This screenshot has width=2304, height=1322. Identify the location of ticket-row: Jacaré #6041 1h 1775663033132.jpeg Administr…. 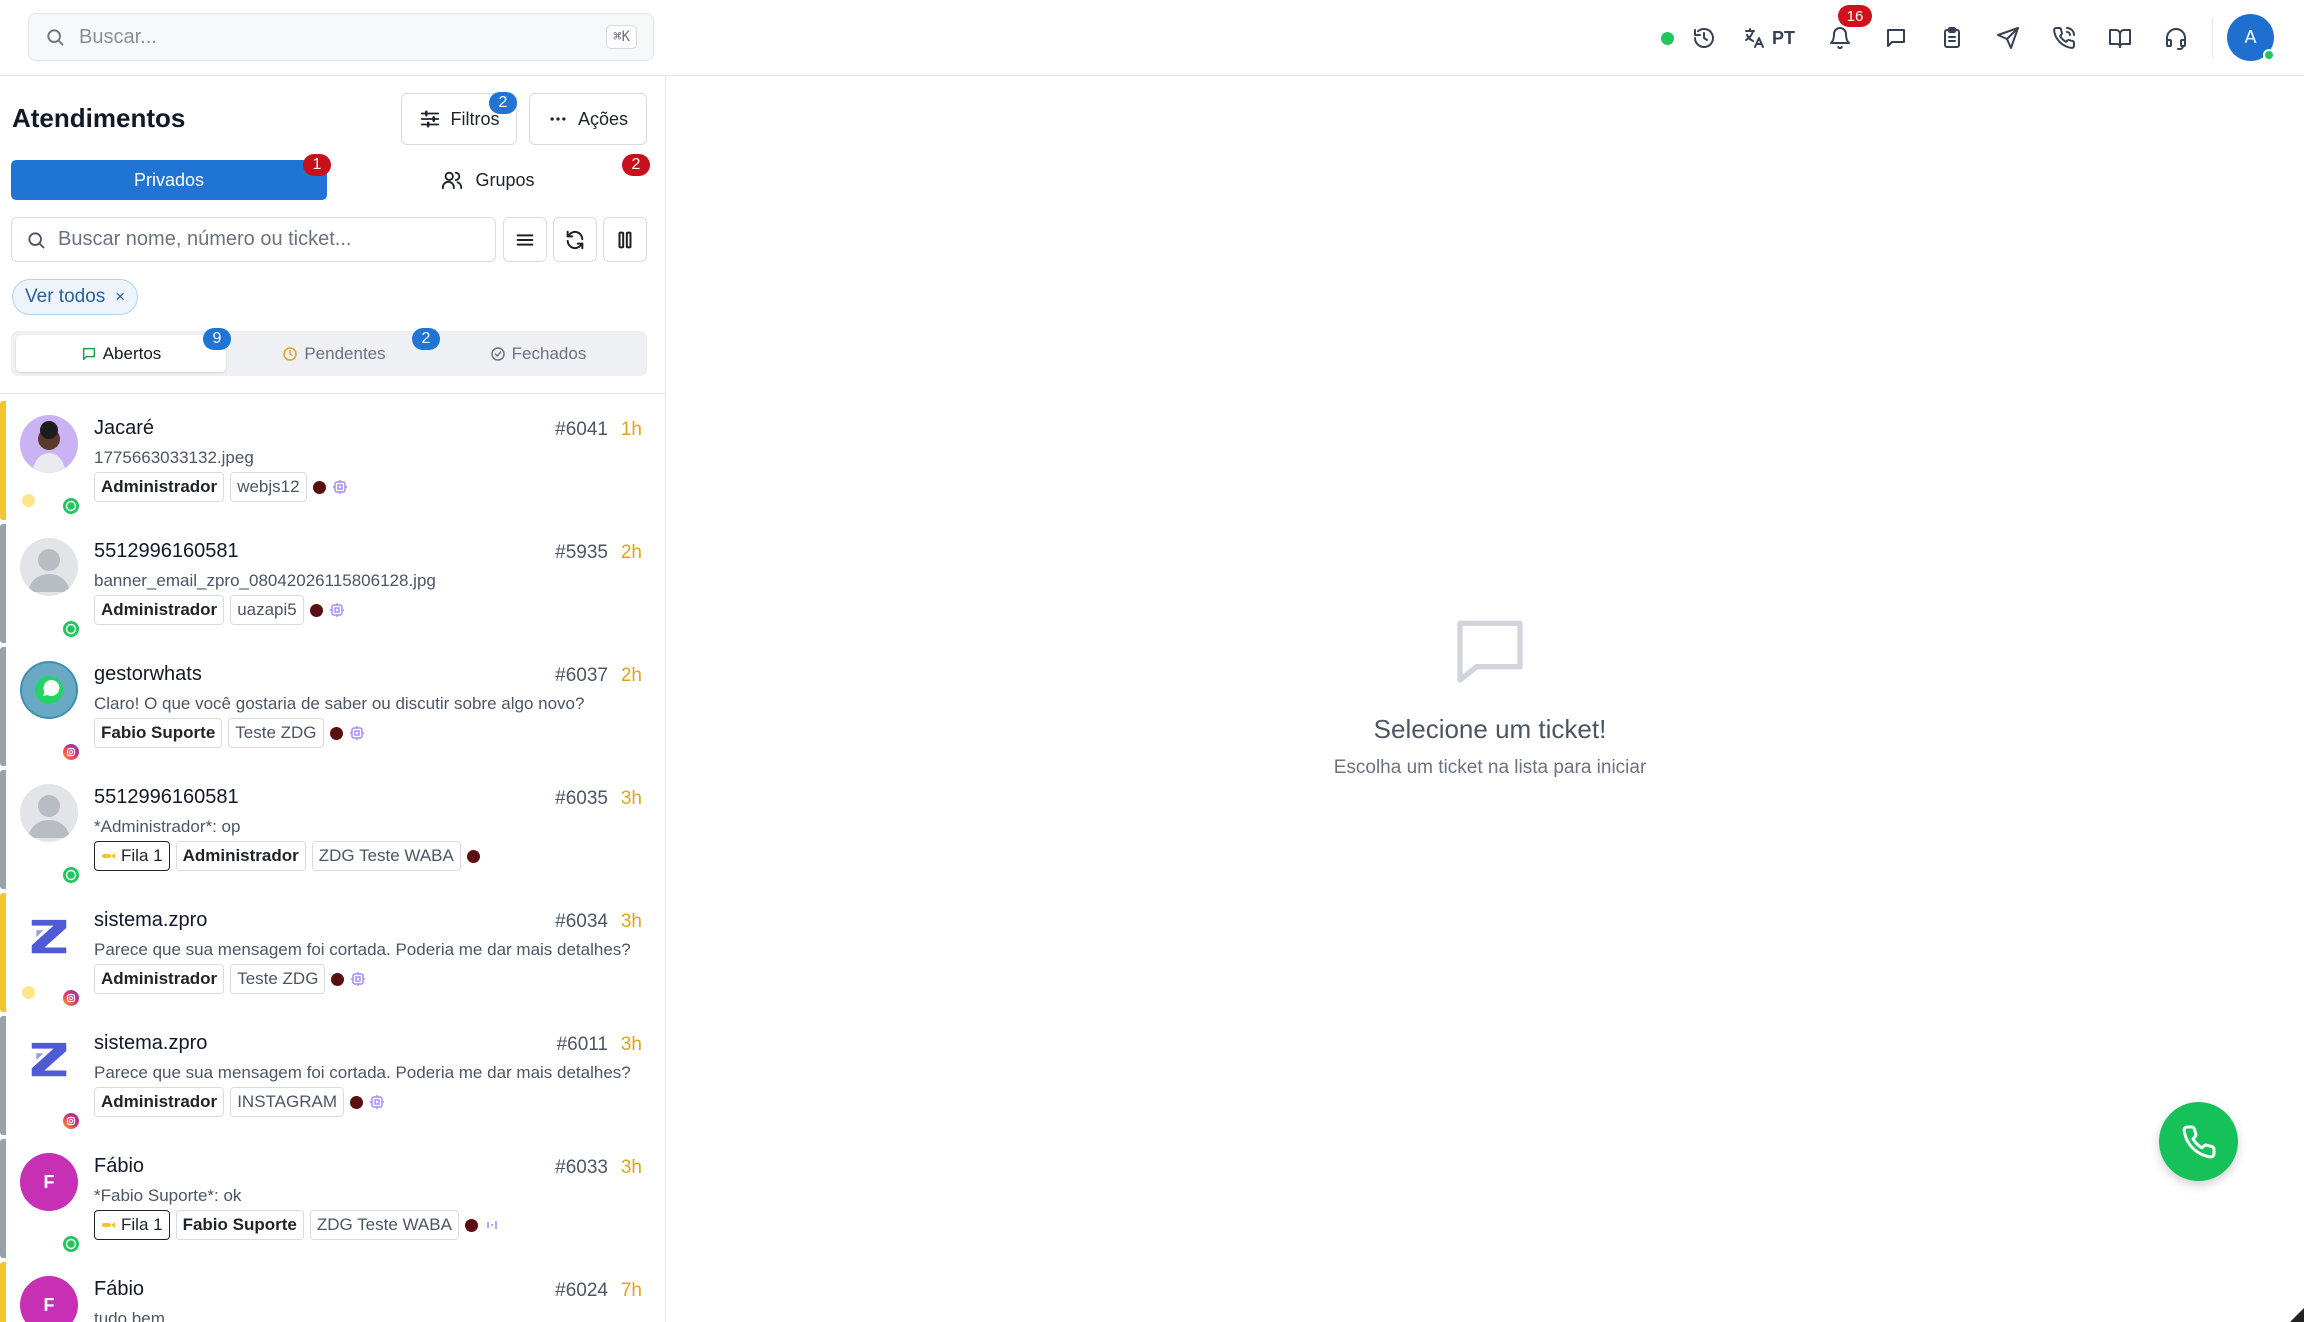
(332, 460).